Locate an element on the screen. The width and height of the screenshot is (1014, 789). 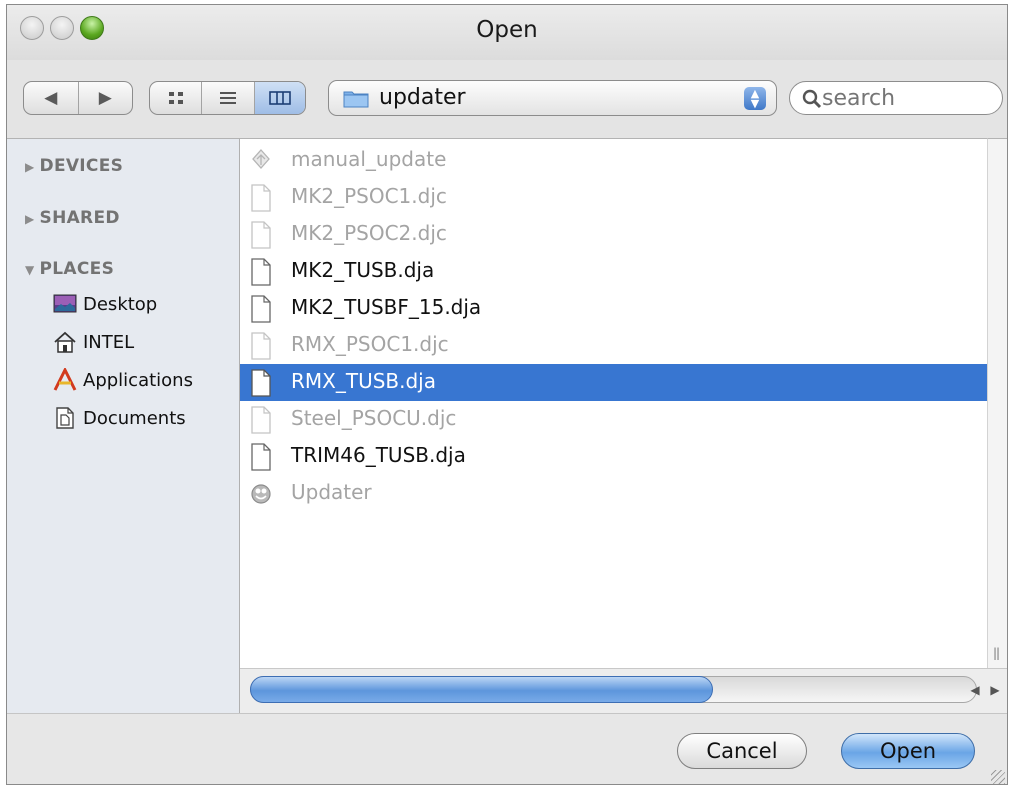
sidebar-section-places: ▼ PLACES is located at coordinates (69, 269).